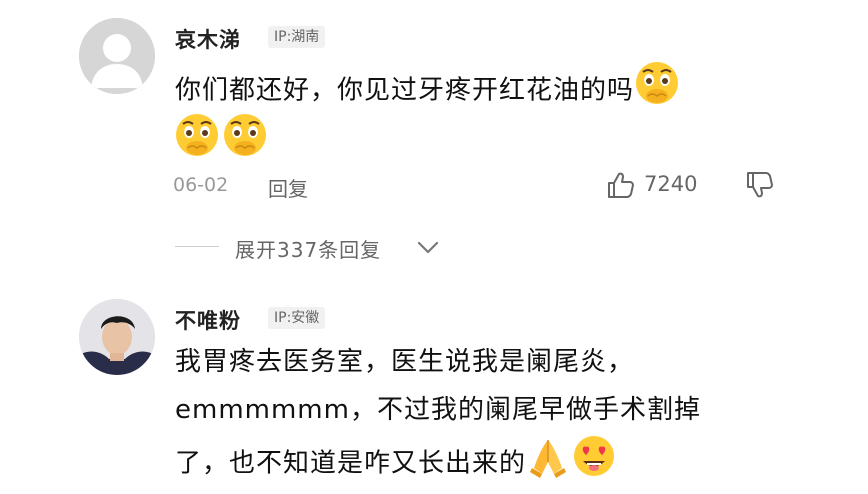  I want to click on comment-text-line: 了，也不知道是咋又长出来的, so click(438, 464).